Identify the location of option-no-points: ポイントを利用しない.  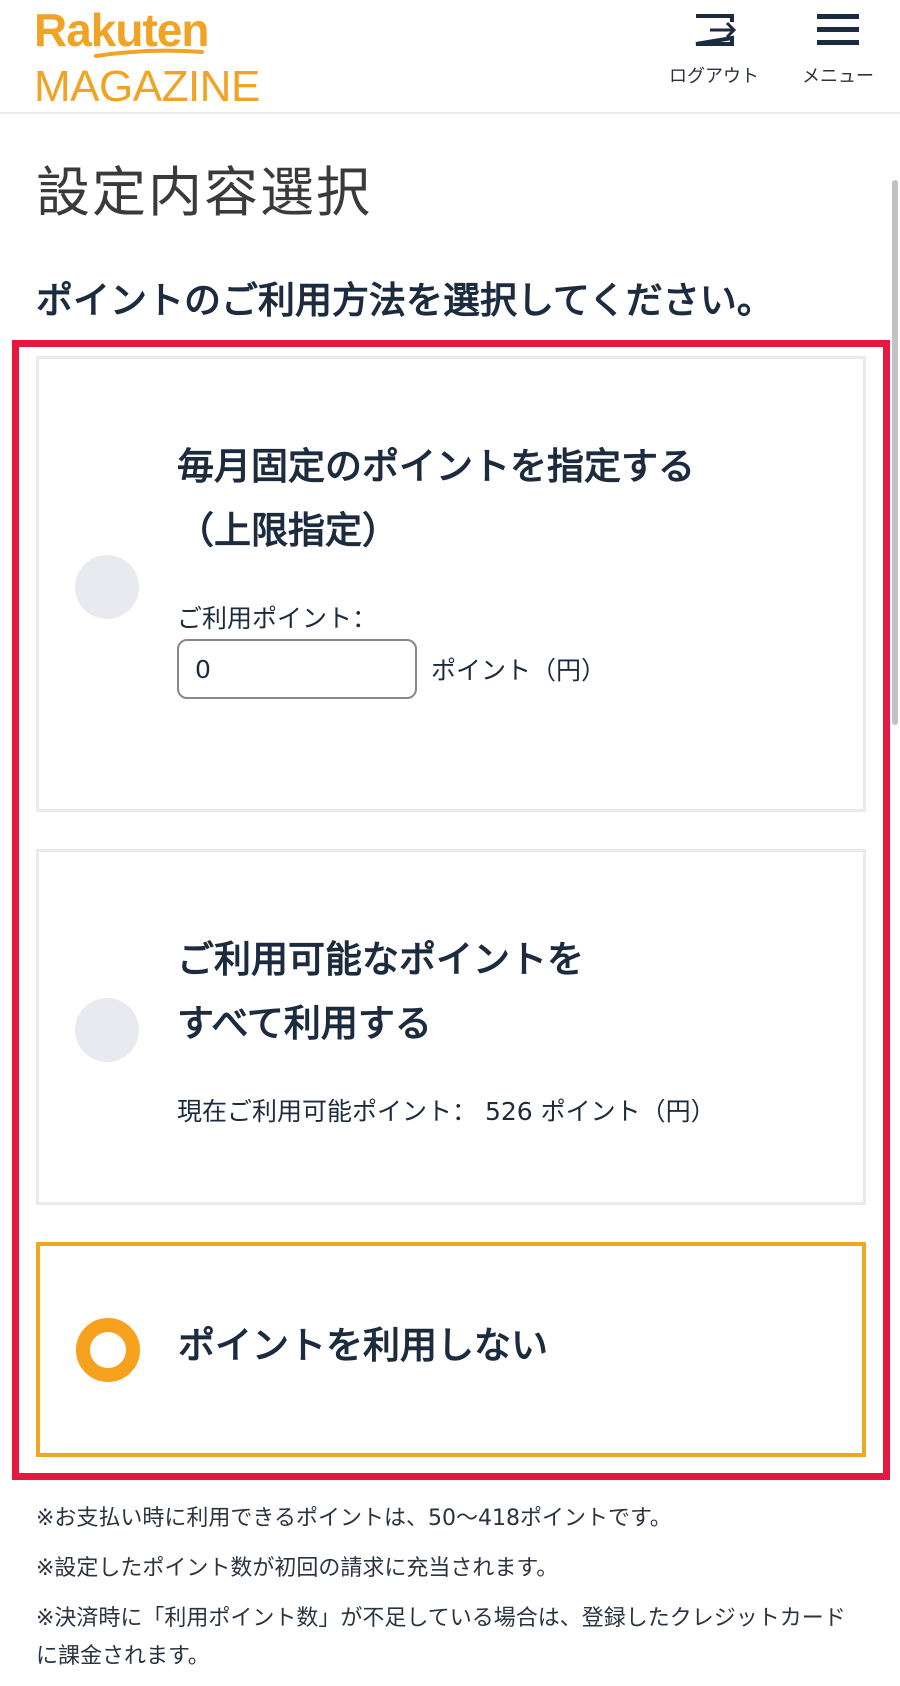
(451, 1349).